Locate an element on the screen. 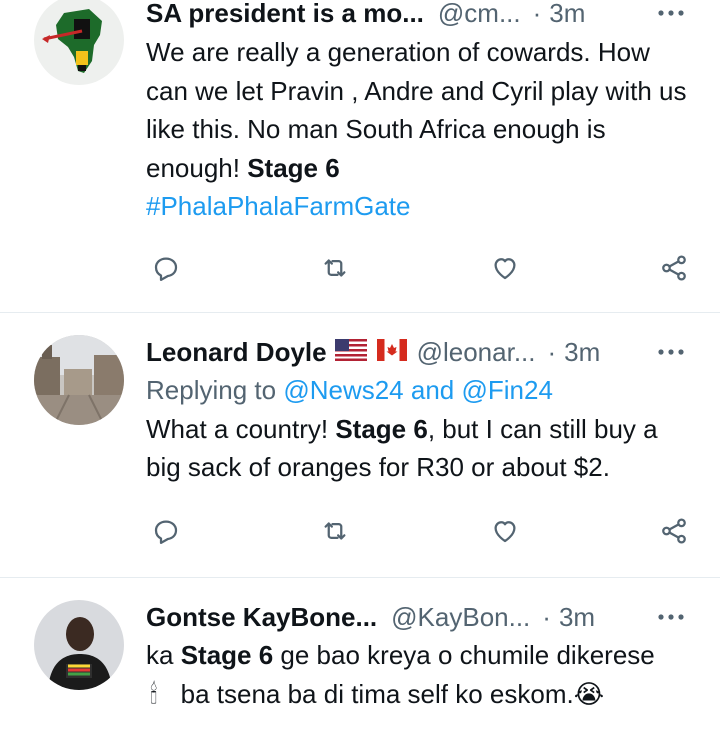 The height and width of the screenshot is (744, 720). replying-to-label: Replying to is located at coordinates (215, 390).